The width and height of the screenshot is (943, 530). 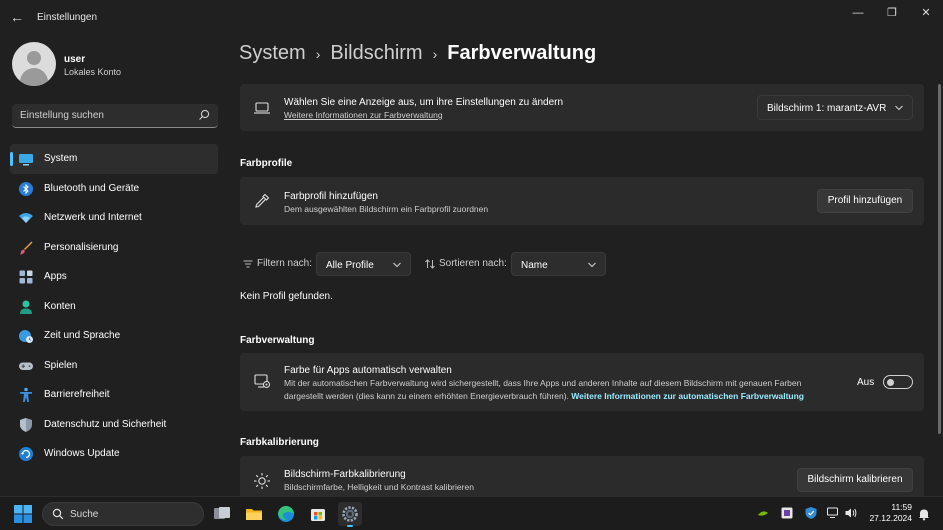 I want to click on apps-icon, so click(x=26, y=277).